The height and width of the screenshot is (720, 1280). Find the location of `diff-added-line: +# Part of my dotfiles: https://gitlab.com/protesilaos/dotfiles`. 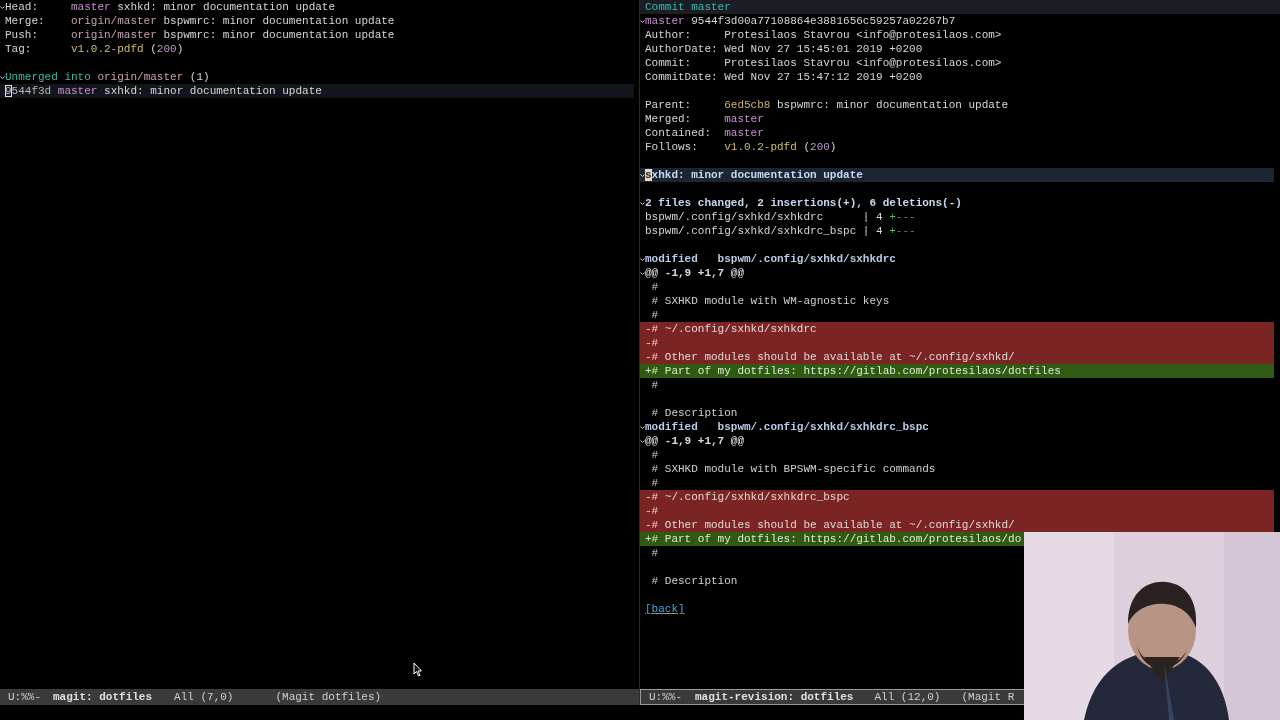

diff-added-line: +# Part of my dotfiles: https://gitlab.com/protesilaos/dotfiles is located at coordinates (853, 371).